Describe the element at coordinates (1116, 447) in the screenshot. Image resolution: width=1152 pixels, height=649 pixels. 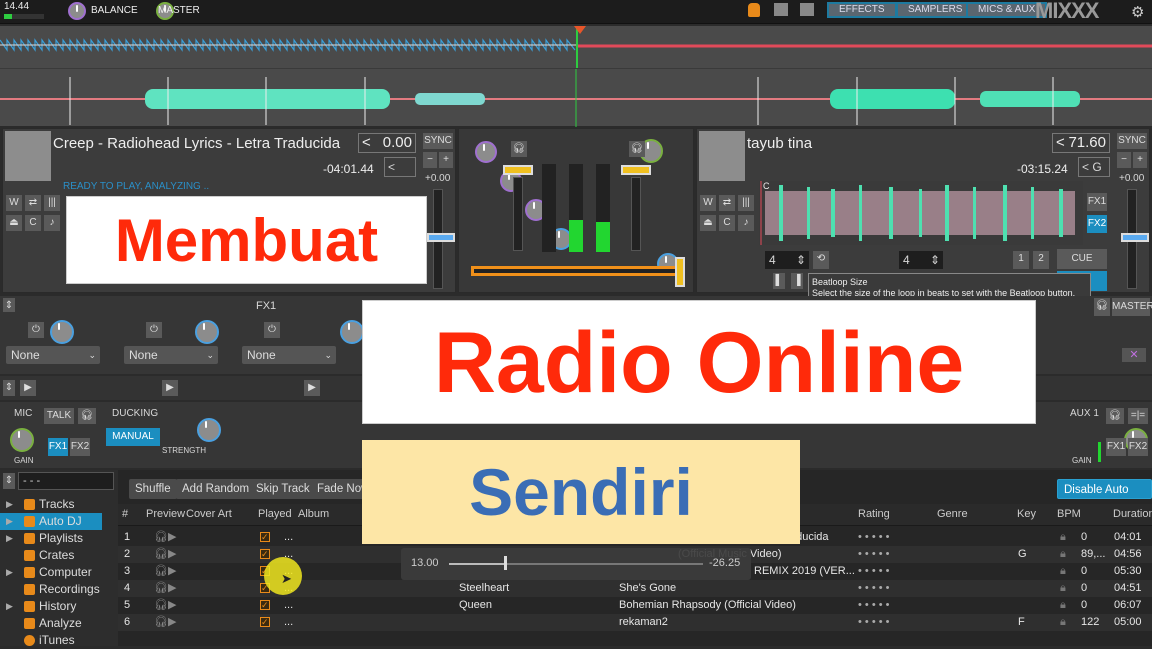
I see `aux-fx1-button: FX1` at that location.